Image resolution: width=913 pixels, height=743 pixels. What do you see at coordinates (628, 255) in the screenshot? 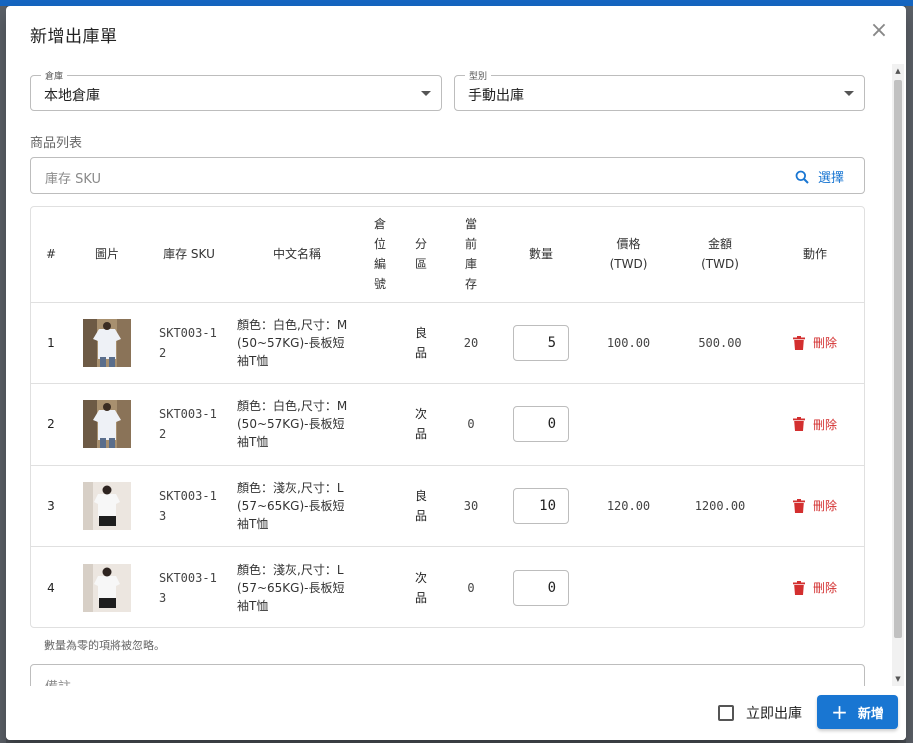
I see `header-price: 價格 (TWD)` at bounding box center [628, 255].